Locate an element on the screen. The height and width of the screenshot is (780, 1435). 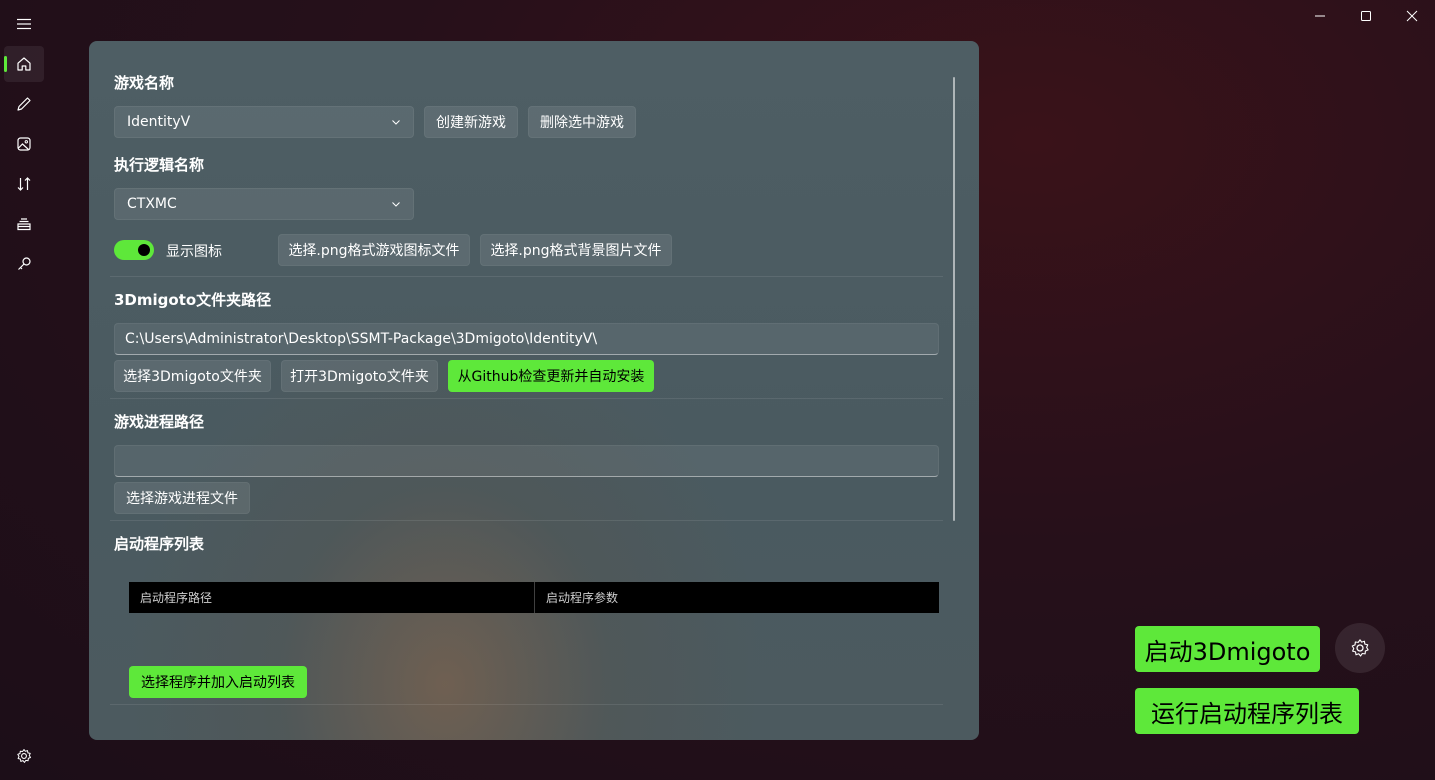
select-background-file-button: 选择.png格式背景图片文件 is located at coordinates (576, 250).